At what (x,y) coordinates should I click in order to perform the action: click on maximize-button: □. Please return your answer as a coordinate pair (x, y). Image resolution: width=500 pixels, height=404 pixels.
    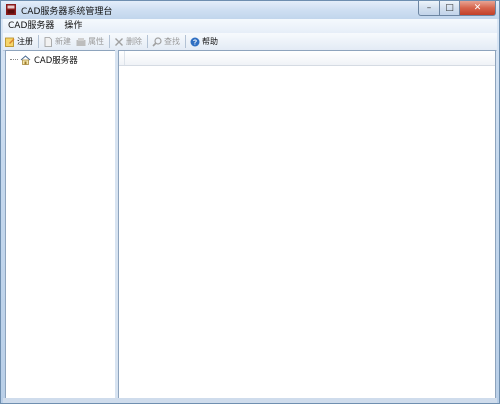
    Looking at the image, I should click on (450, 8).